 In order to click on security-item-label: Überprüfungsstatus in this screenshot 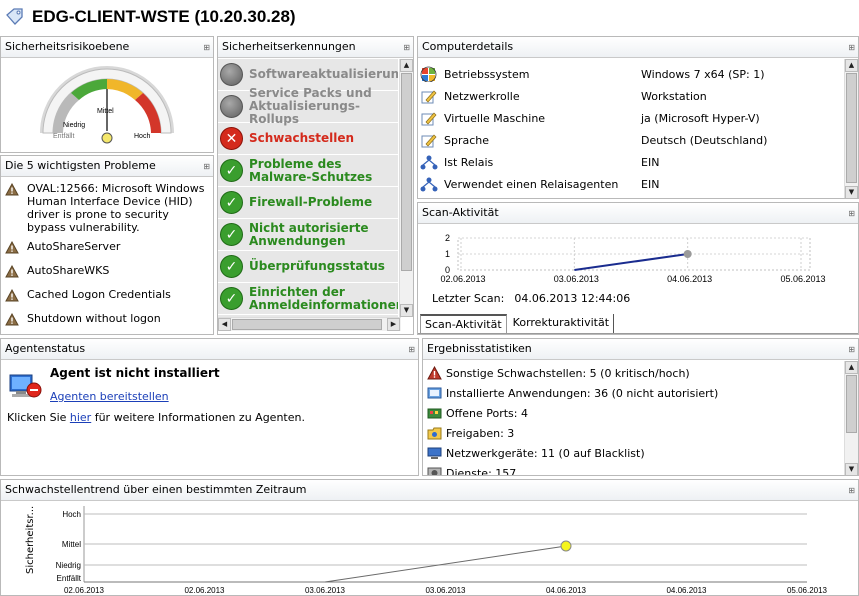, I will do `click(317, 266)`.